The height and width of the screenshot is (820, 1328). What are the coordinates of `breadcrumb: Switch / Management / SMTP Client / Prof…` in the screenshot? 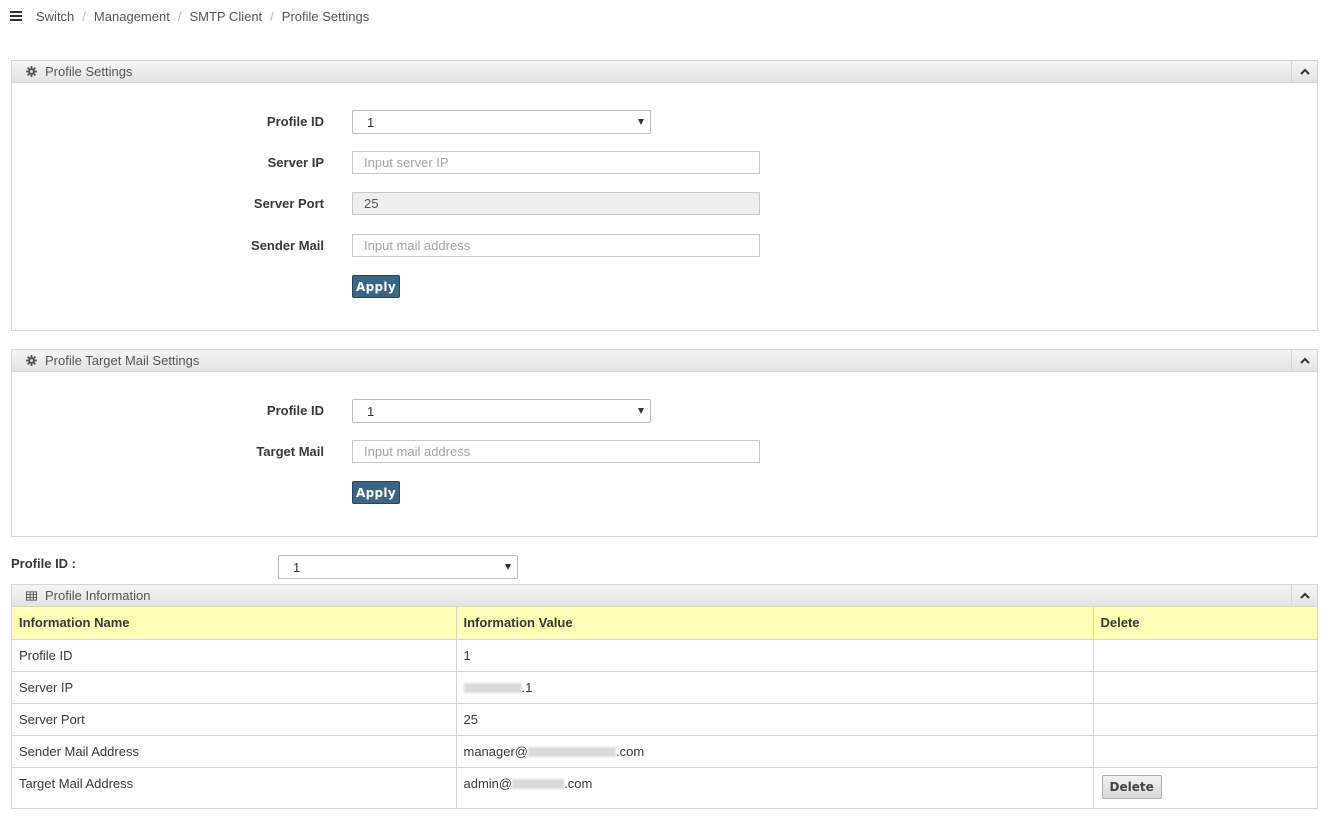 It's located at (189, 16).